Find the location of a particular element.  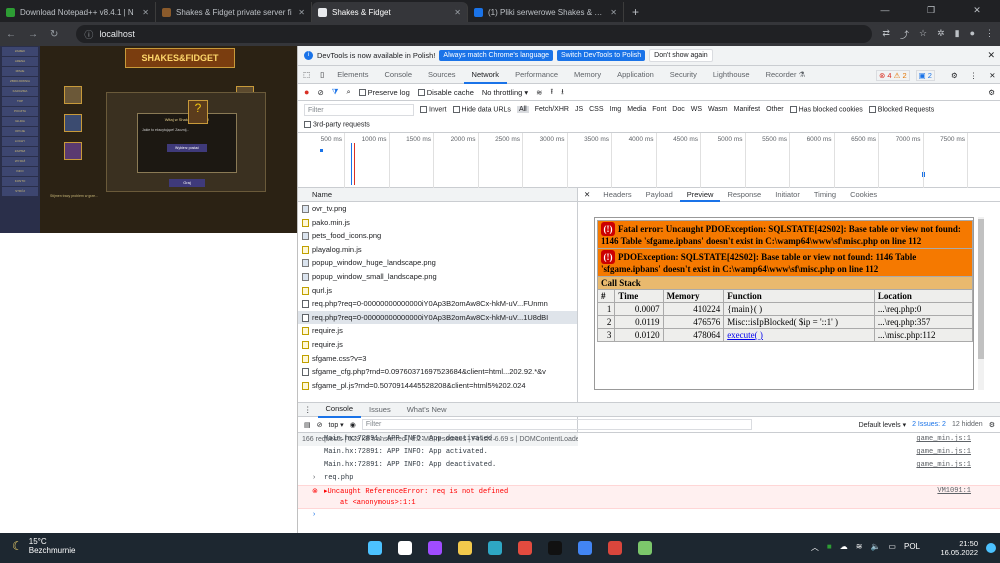

detail-tab: Payload is located at coordinates (659, 195).